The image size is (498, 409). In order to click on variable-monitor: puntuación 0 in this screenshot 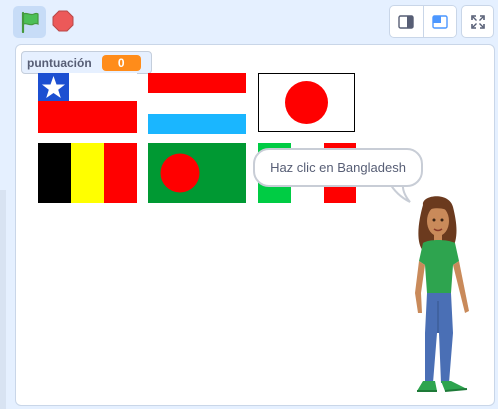, I will do `click(86, 62)`.